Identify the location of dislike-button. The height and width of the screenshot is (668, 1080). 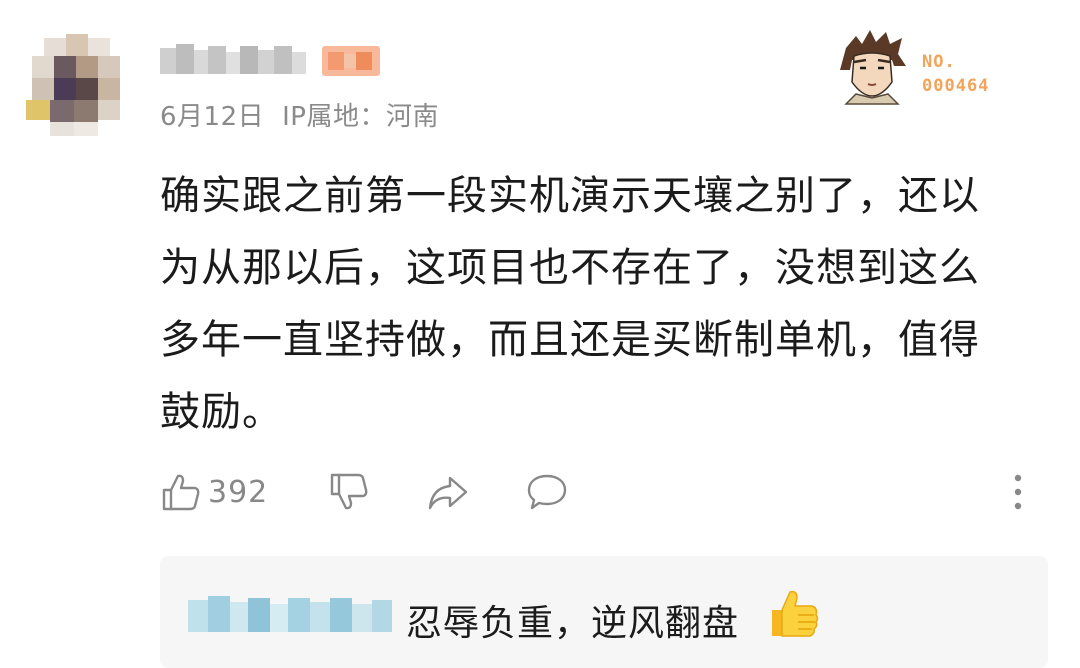
(349, 492).